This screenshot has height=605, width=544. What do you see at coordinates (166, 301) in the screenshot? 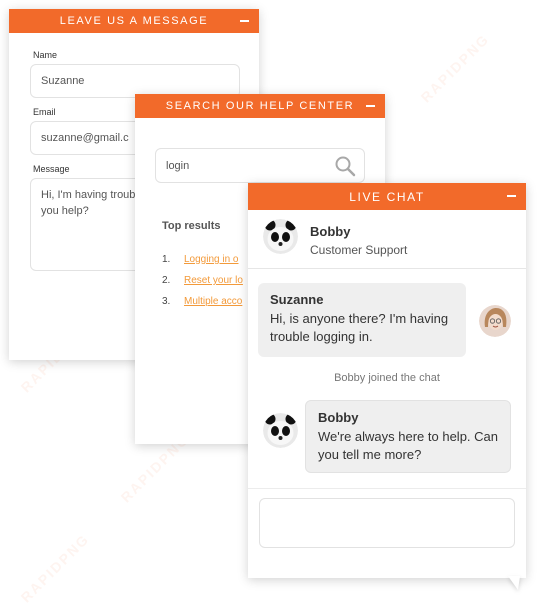
I see `result-number: 3.` at bounding box center [166, 301].